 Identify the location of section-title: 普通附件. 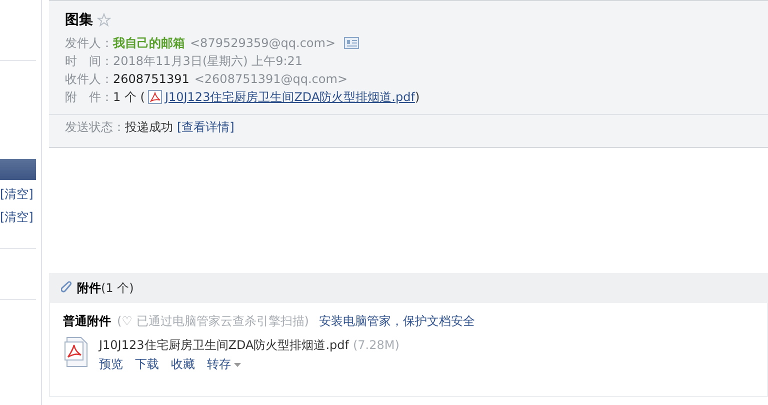
(87, 321).